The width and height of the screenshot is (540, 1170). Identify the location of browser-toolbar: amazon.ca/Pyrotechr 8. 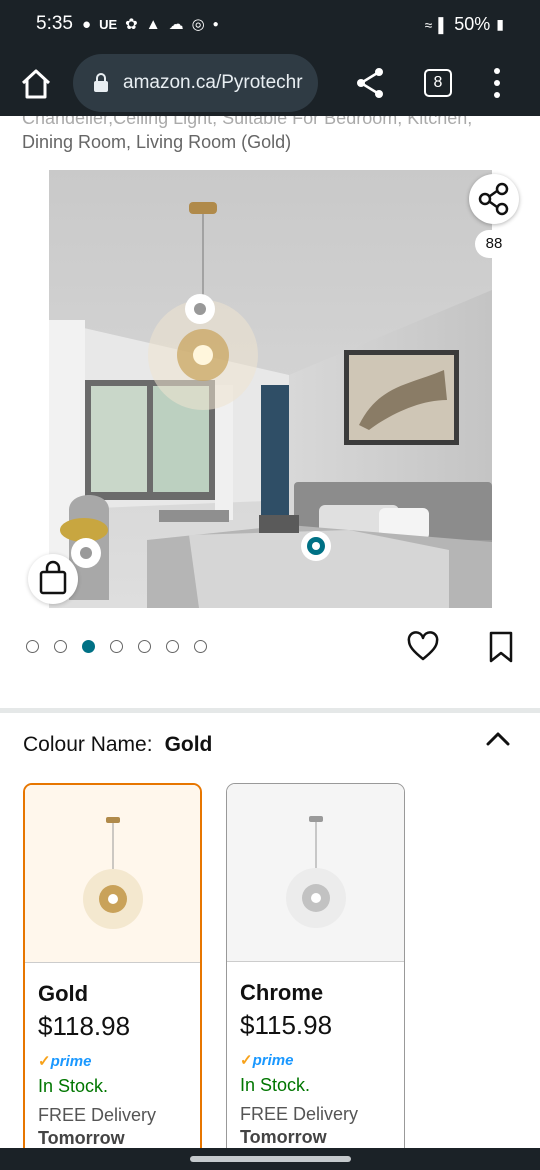
(270, 84).